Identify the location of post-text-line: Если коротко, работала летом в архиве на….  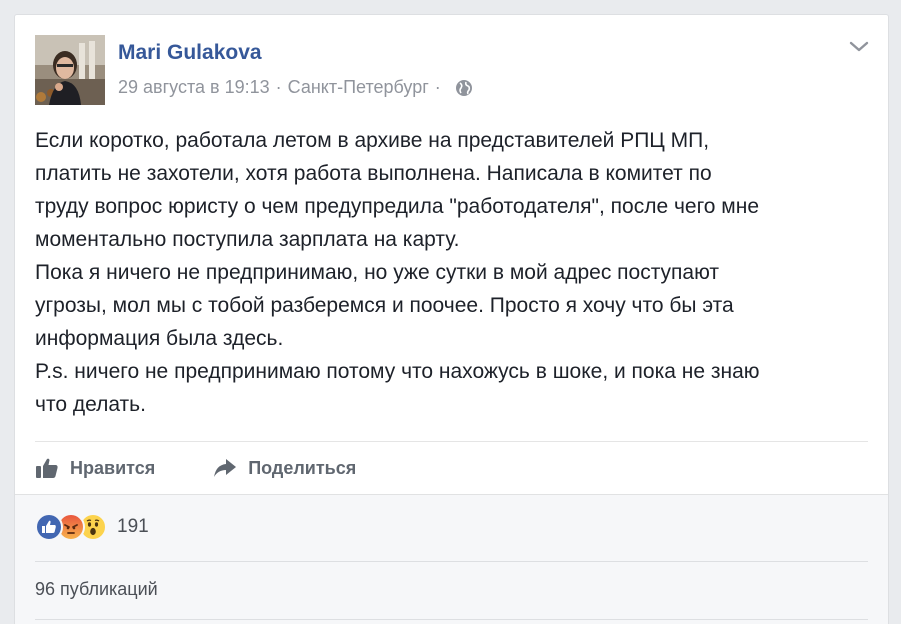
(372, 140).